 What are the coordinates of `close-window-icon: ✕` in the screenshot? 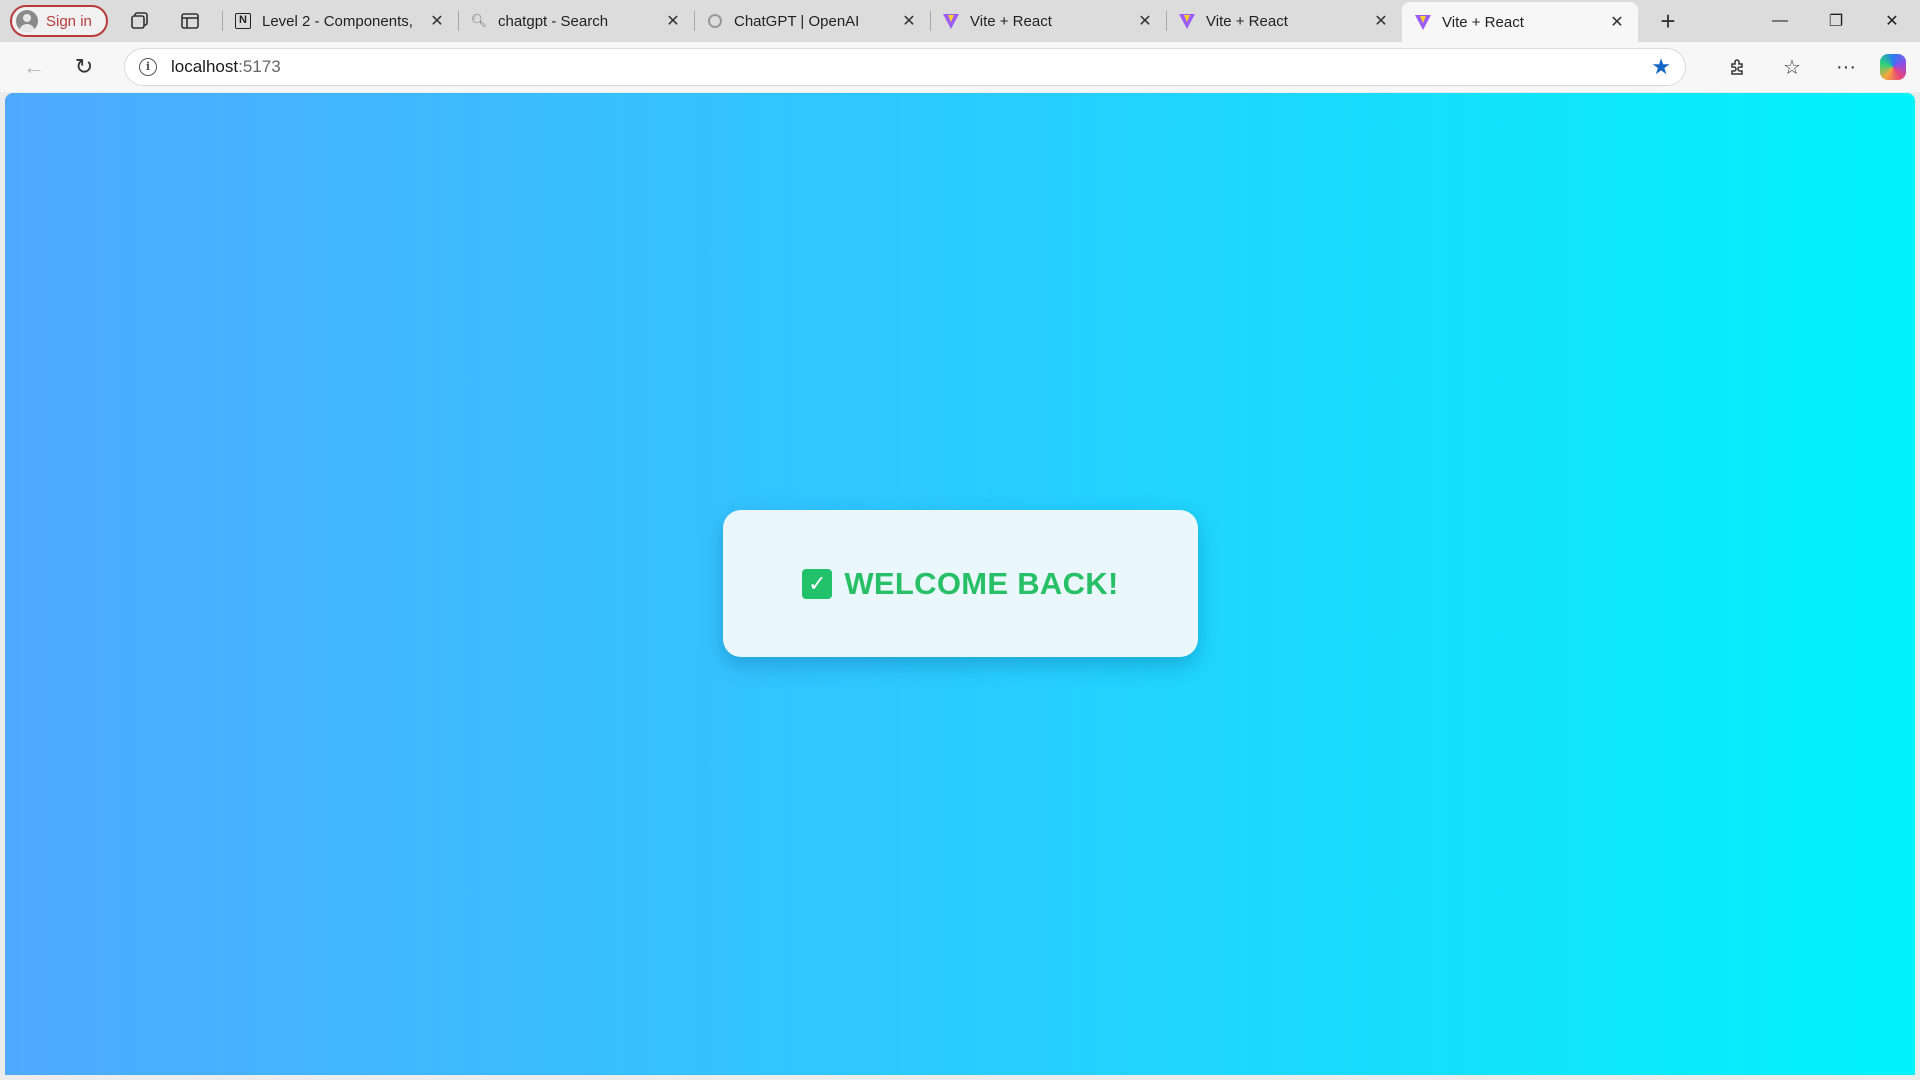 It's located at (1892, 21).